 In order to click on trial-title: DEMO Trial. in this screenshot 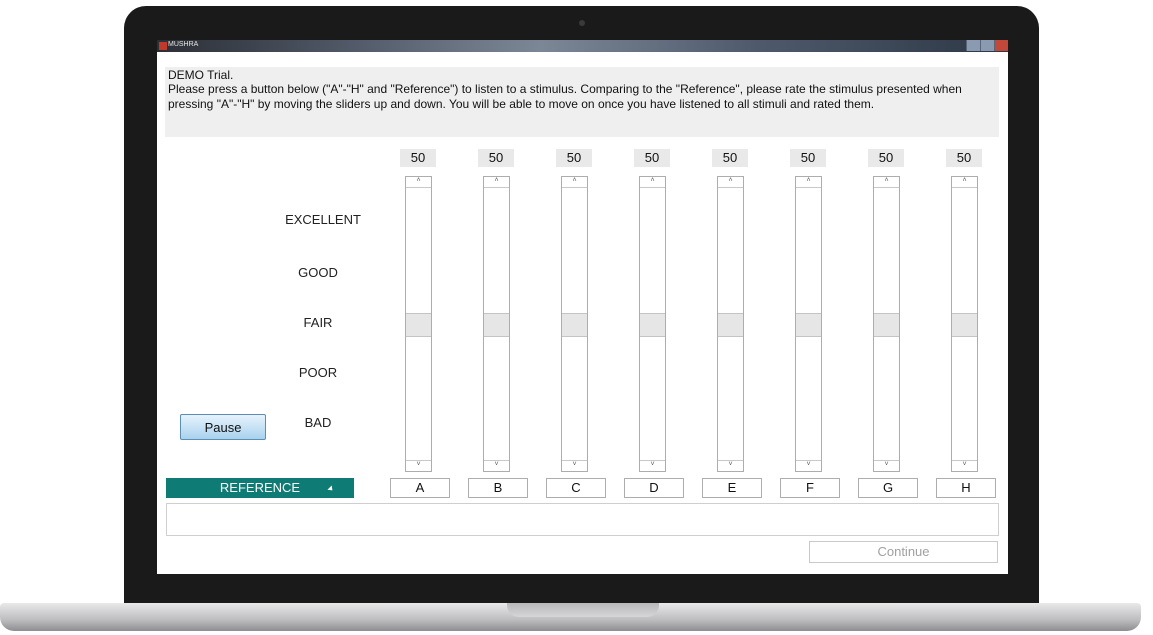, I will do `click(201, 75)`.